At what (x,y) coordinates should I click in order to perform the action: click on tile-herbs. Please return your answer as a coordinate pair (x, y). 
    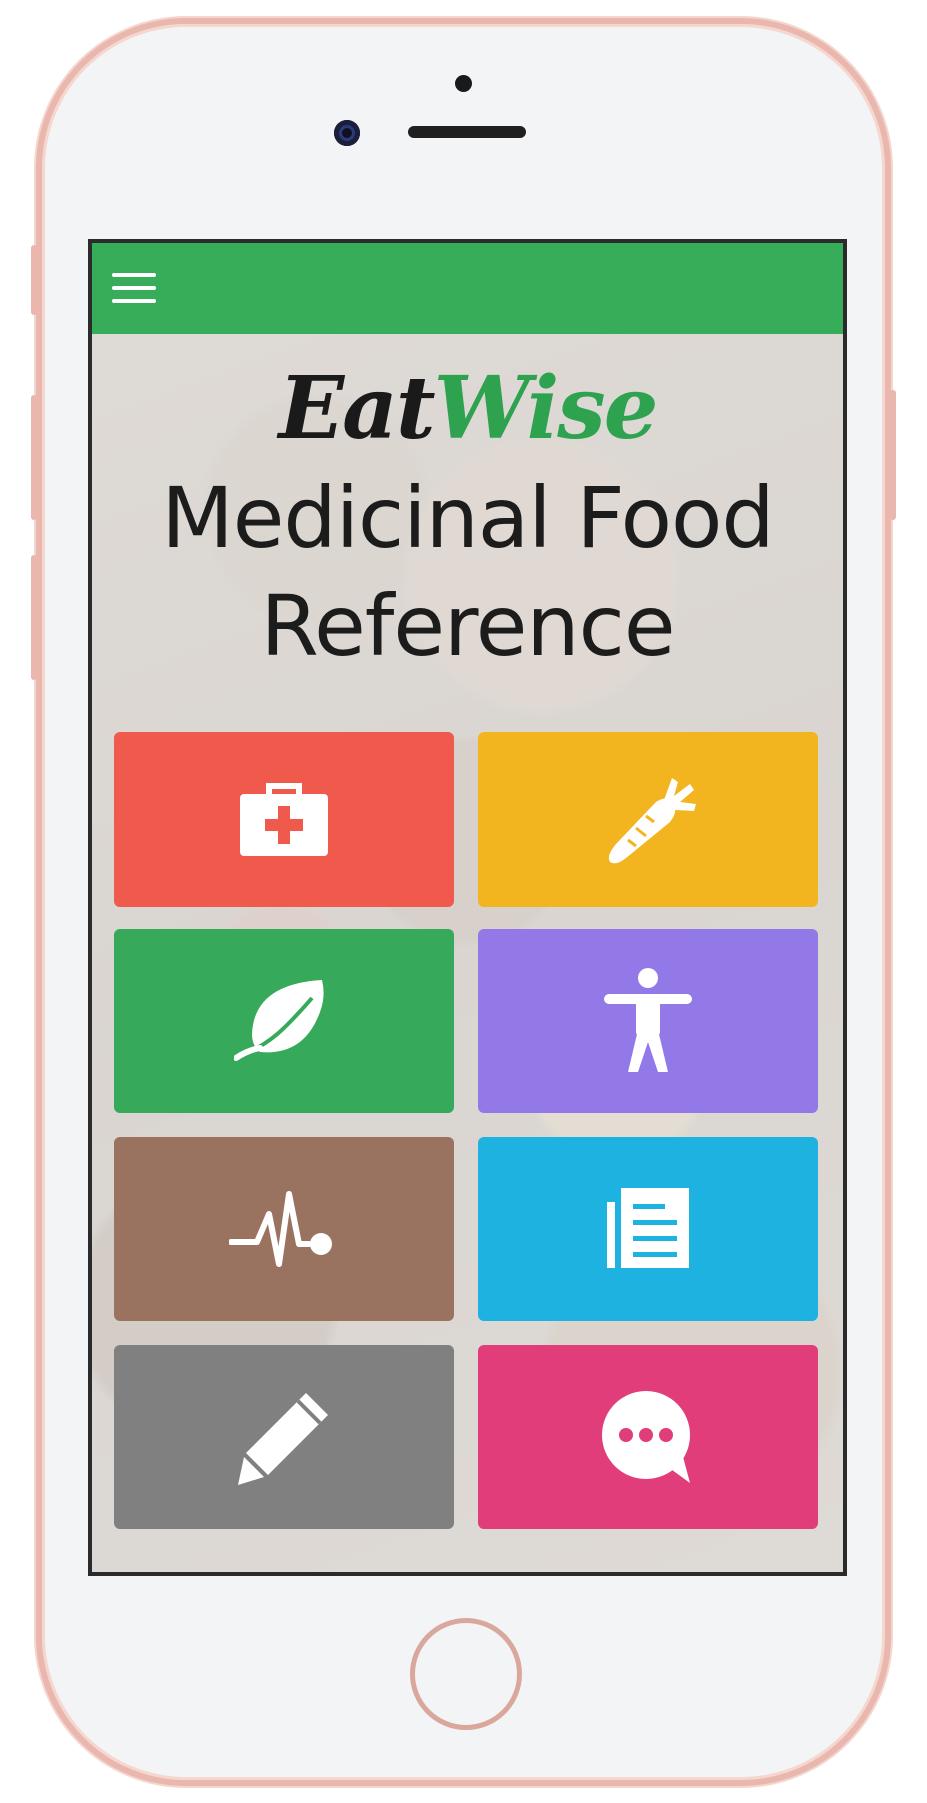
    Looking at the image, I should click on (284, 1021).